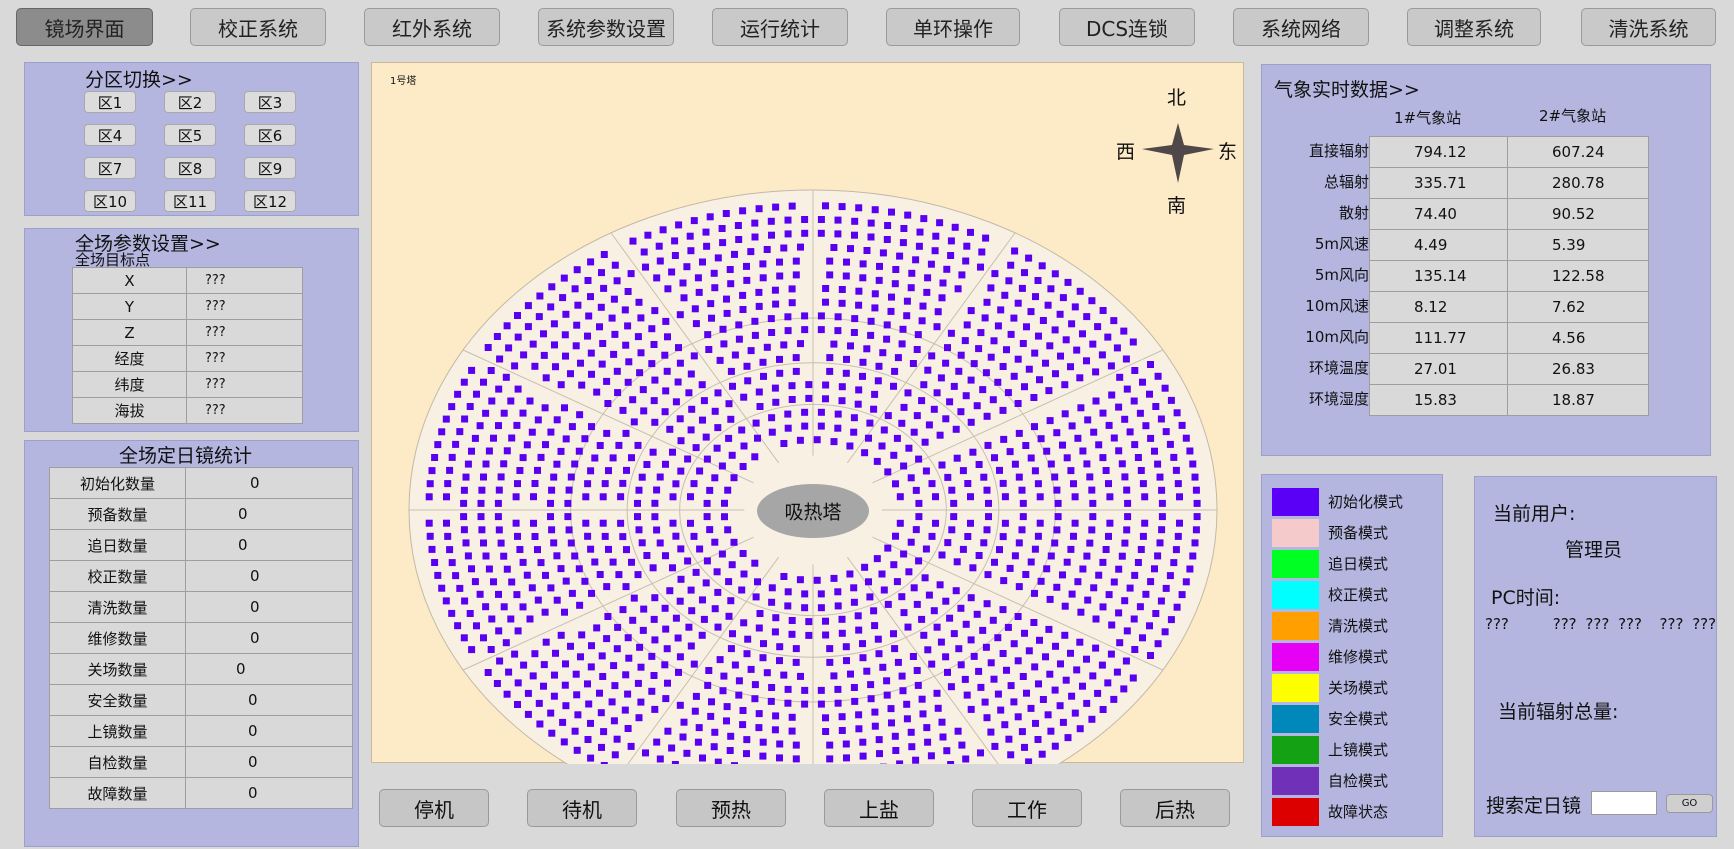 The height and width of the screenshot is (849, 1734). I want to click on zone-8-button: 区8, so click(190, 168).